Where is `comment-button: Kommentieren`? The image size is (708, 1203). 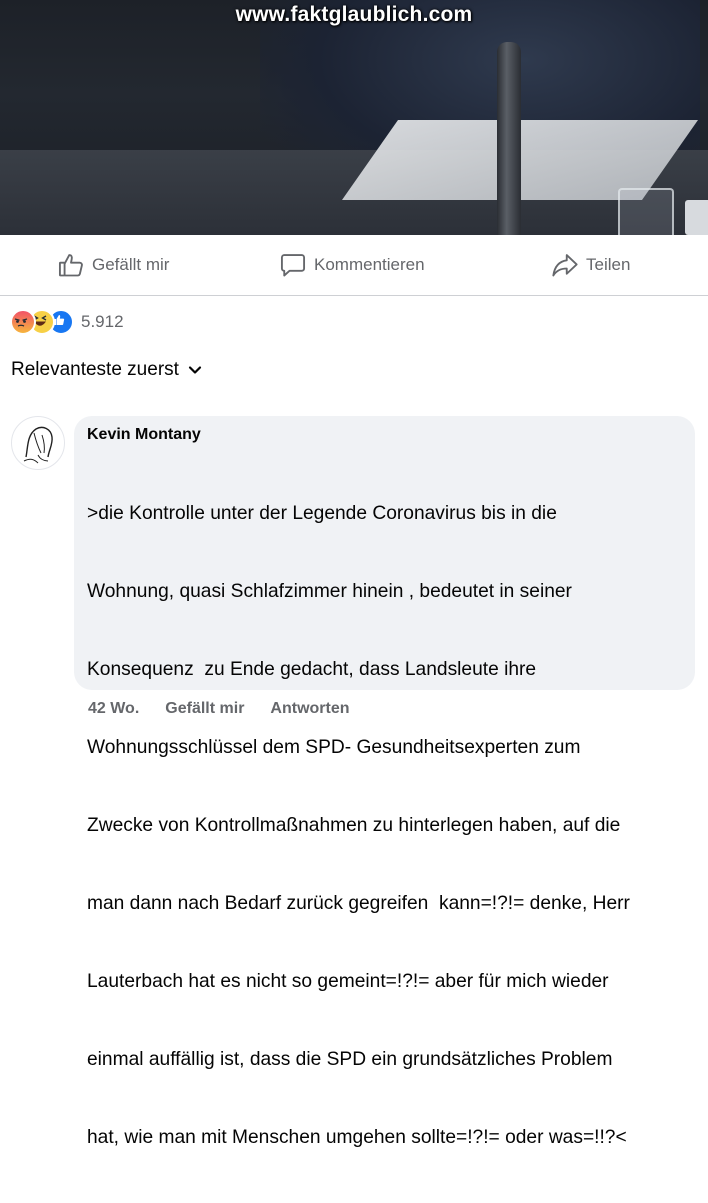 comment-button: Kommentieren is located at coordinates (352, 265).